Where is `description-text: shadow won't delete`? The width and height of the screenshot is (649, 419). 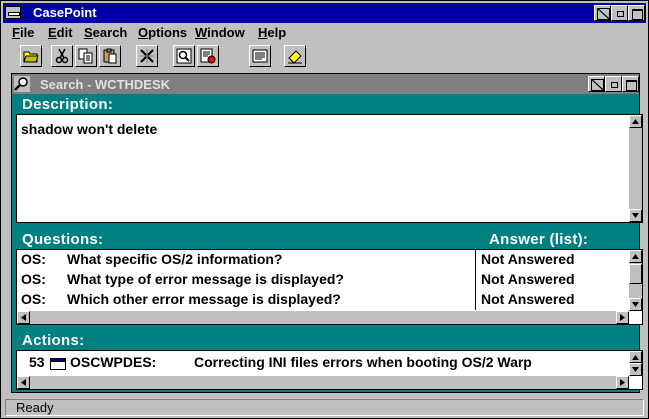 description-text: shadow won't delete is located at coordinates (89, 129).